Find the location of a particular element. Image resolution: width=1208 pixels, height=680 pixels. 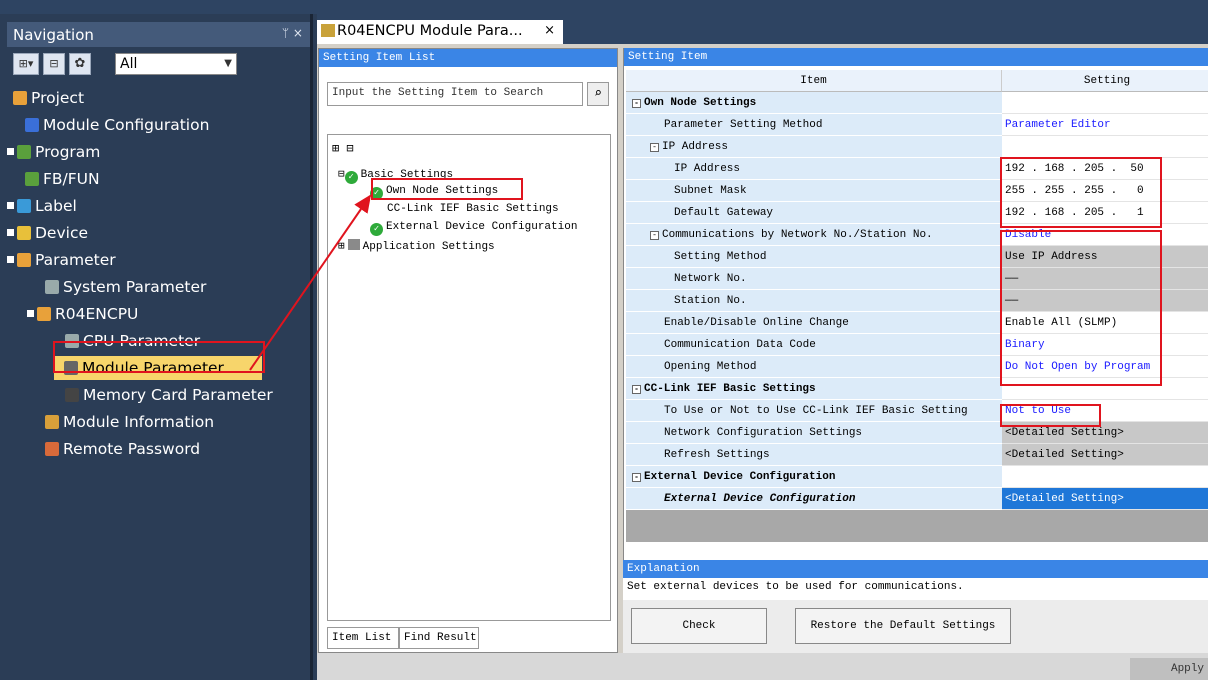

annotation-arrow is located at coordinates (310, 282).